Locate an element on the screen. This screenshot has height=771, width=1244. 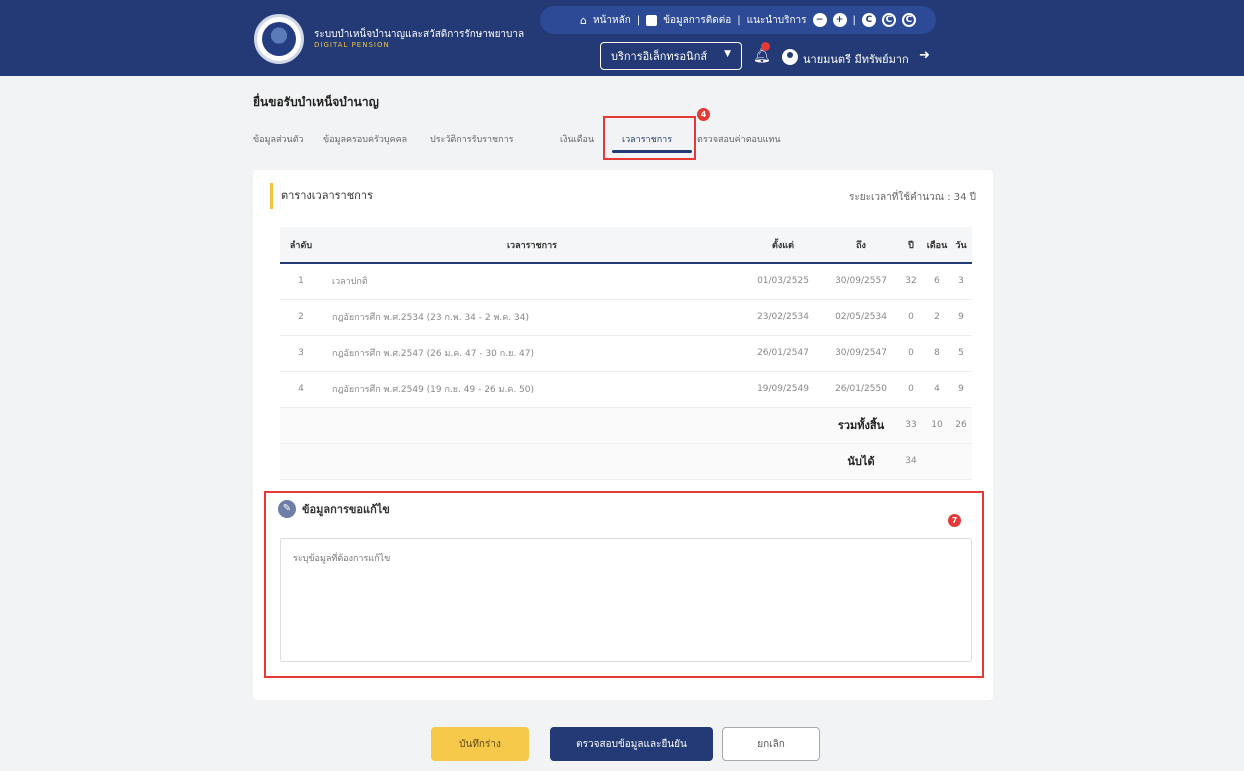
top-link-guide: แนะนำบริการ is located at coordinates (777, 20).